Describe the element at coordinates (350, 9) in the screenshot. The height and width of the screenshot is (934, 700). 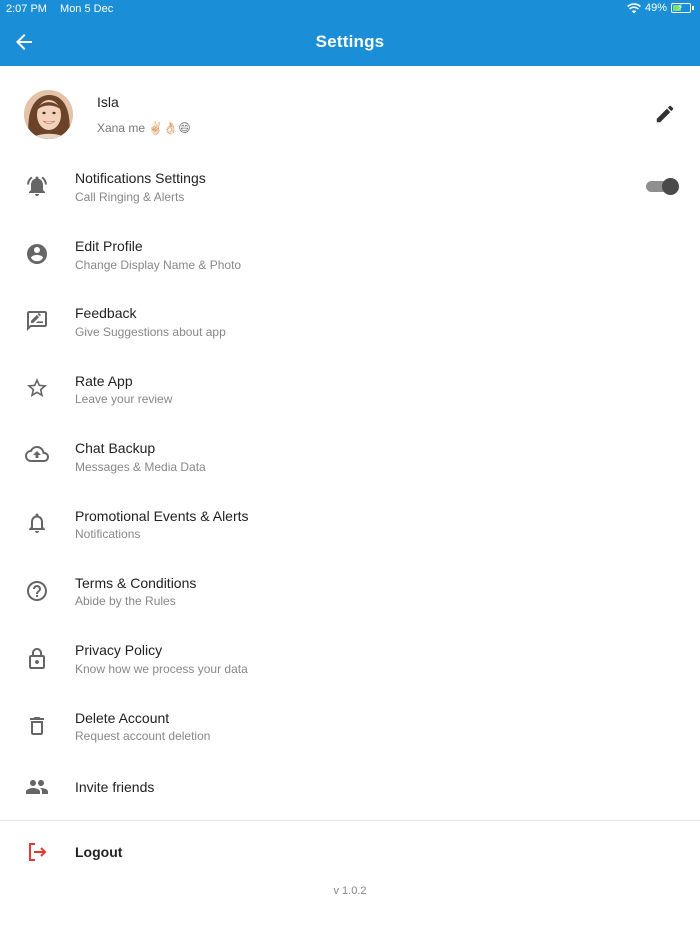
I see `status-bar: 2:07 PM Mon 5 Dec 49% ⚡` at that location.